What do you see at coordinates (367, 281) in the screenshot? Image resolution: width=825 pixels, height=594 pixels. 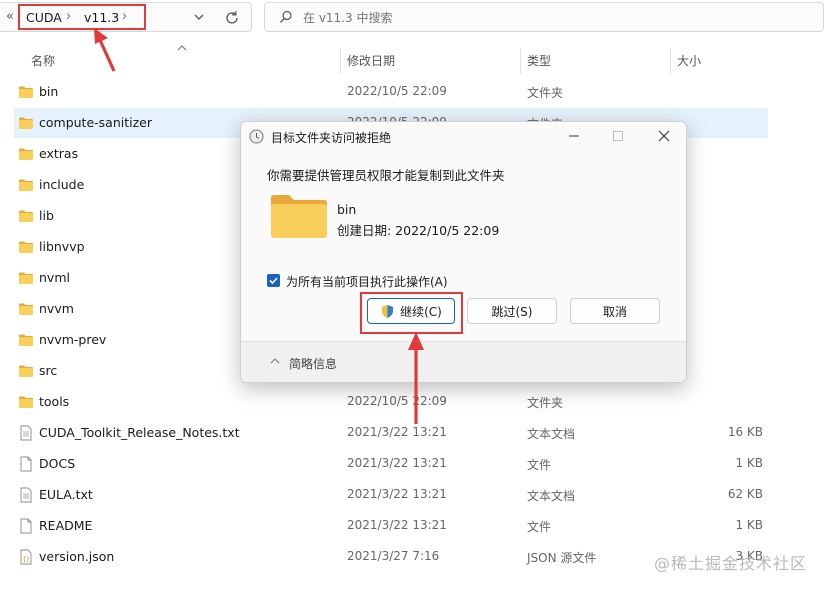 I see `apply-all-label: 为所有当前项目执行此操作(A)` at bounding box center [367, 281].